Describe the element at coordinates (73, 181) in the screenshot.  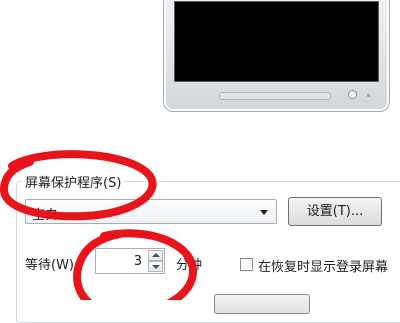
I see `screensaver-group-label: 屏幕保护程序(S)` at that location.